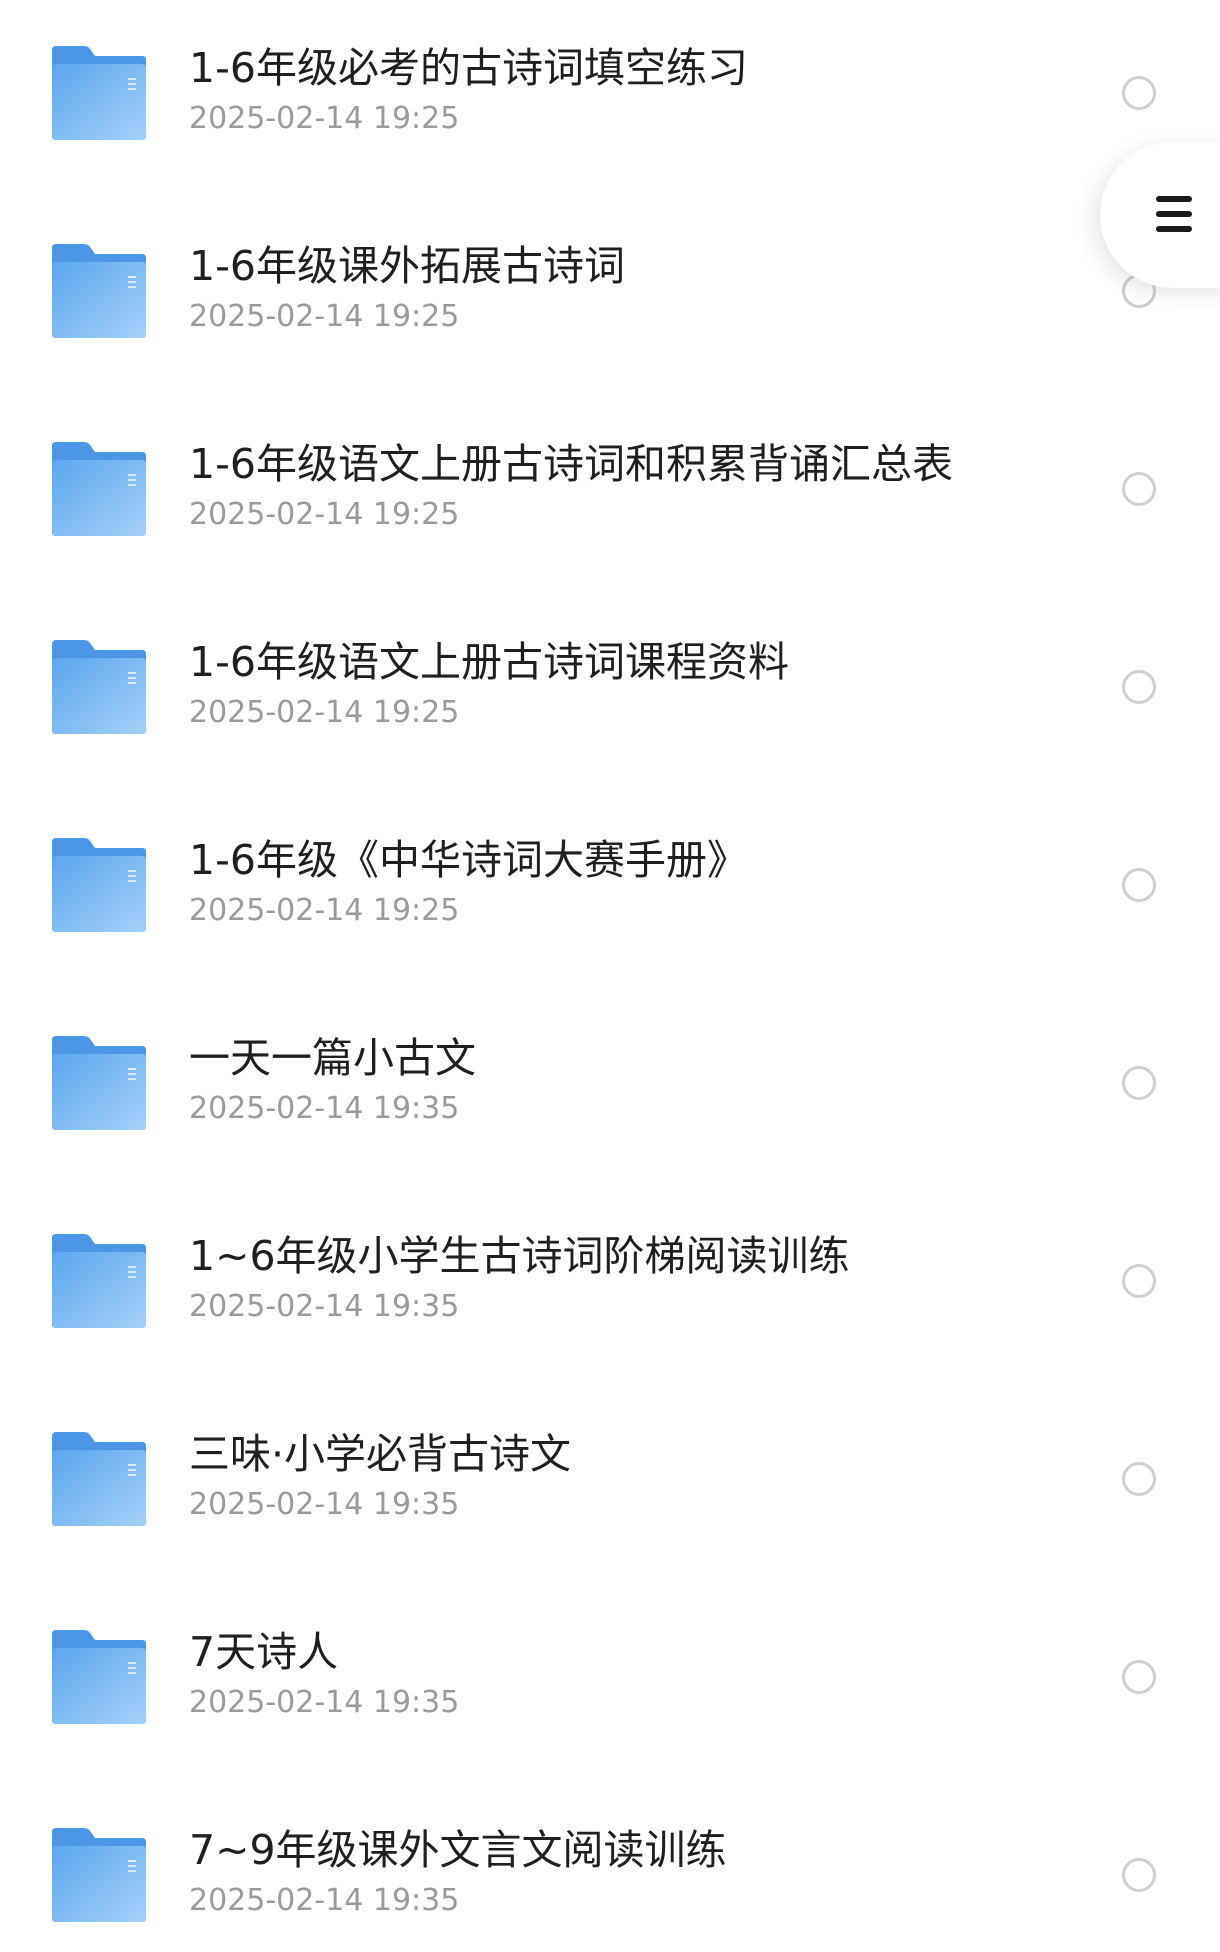 The width and height of the screenshot is (1220, 1952). I want to click on file-text: 一天一篇小古文 2025-02-14 19:35, so click(619, 1080).